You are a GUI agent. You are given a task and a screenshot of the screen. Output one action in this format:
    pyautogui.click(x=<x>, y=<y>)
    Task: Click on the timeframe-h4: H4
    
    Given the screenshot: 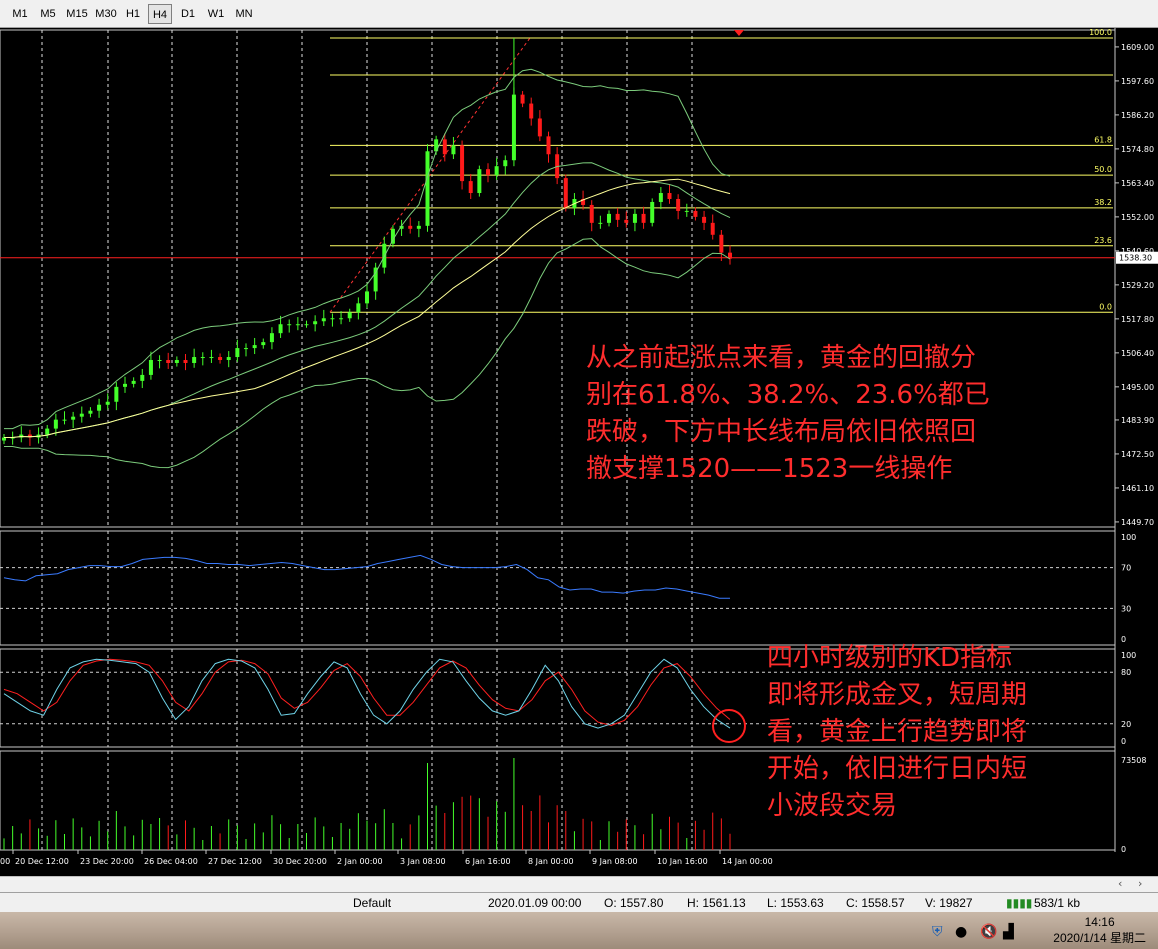 What is the action you would take?
    pyautogui.click(x=160, y=14)
    